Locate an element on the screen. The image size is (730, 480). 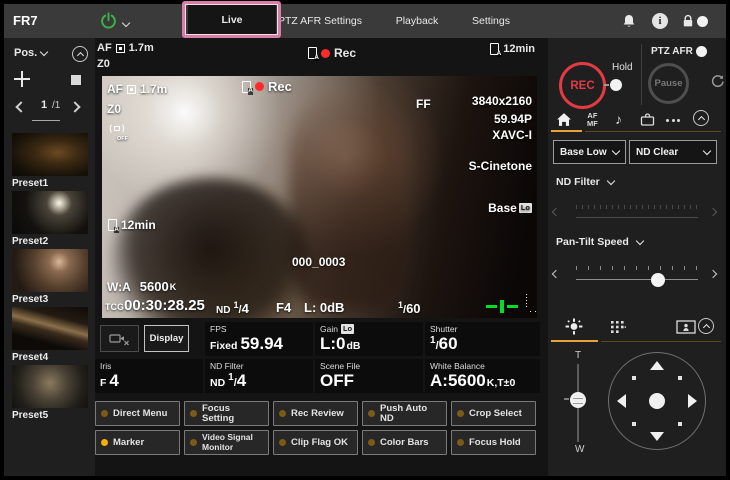
base-sensitivity-select: Base Low is located at coordinates (589, 152).